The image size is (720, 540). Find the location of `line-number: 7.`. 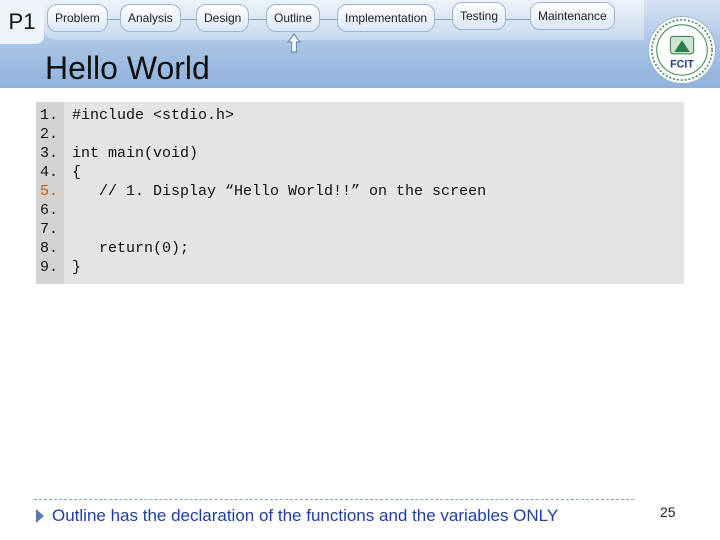

line-number: 7. is located at coordinates (49, 229).